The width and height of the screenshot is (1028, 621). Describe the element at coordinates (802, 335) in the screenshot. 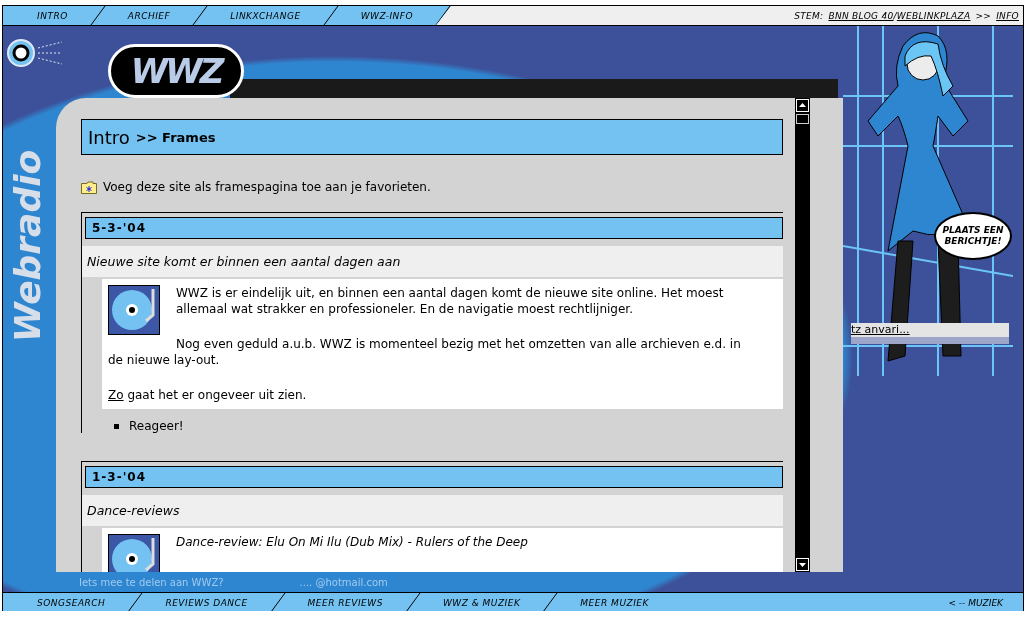

I see `scrollbar` at that location.